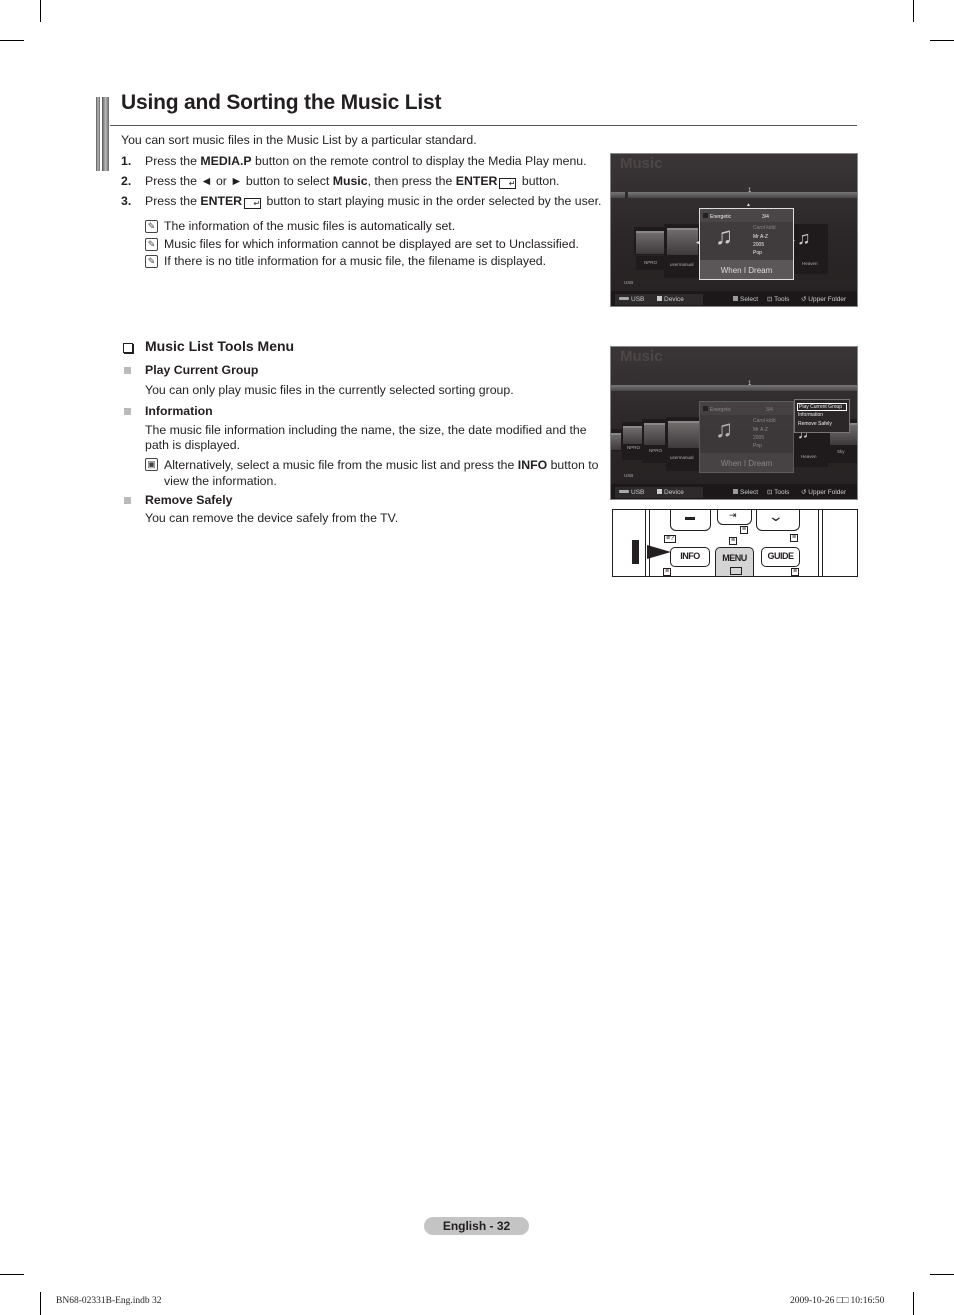  I want to click on source-icon: ⇥, so click(733, 515).